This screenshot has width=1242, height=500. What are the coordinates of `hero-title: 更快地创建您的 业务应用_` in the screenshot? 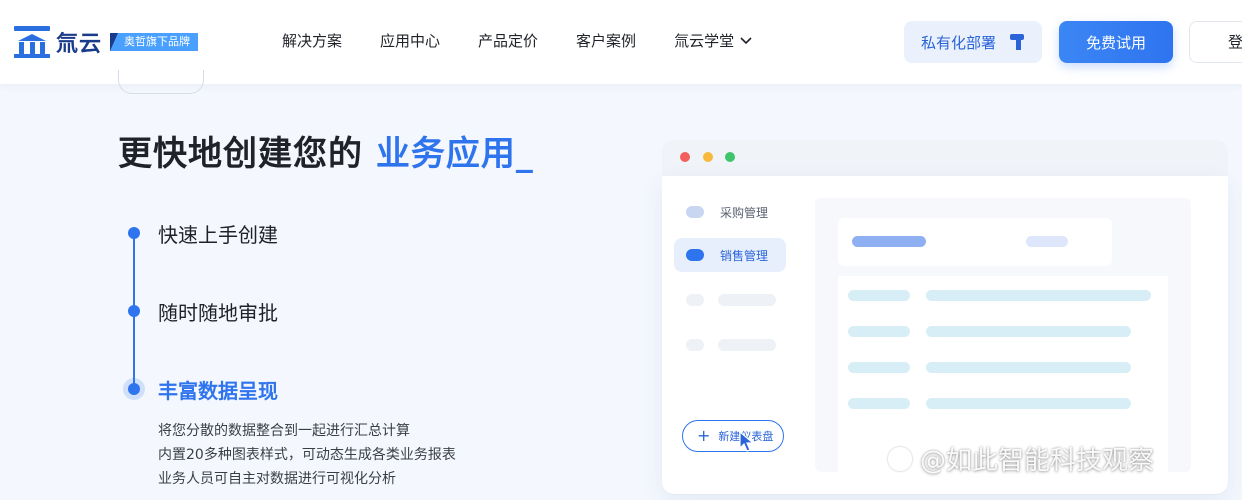 It's located at (326, 150).